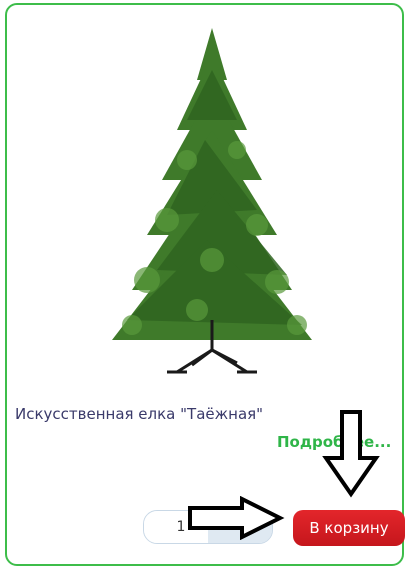 This screenshot has height=572, width=412. I want to click on quantity-input, so click(176, 527).